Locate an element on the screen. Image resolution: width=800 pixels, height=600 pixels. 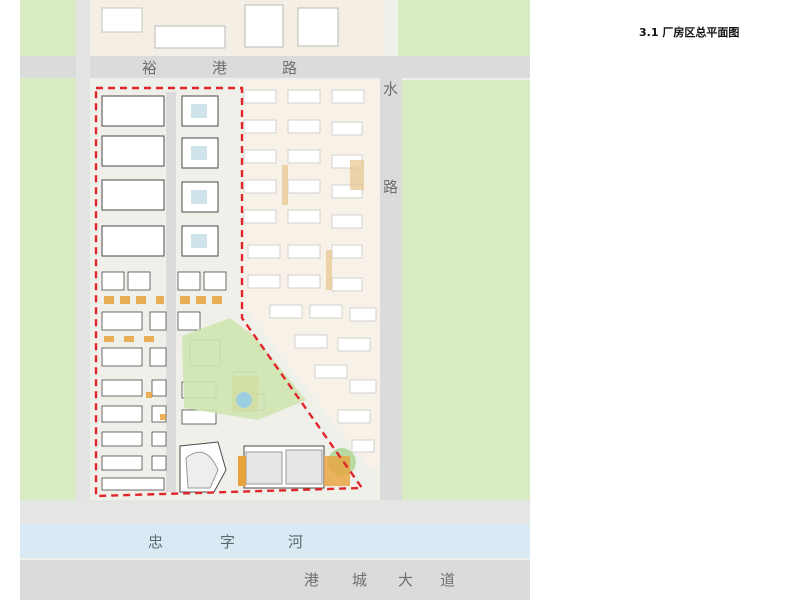
avenue-label-dao: 道 is located at coordinates (447, 580).